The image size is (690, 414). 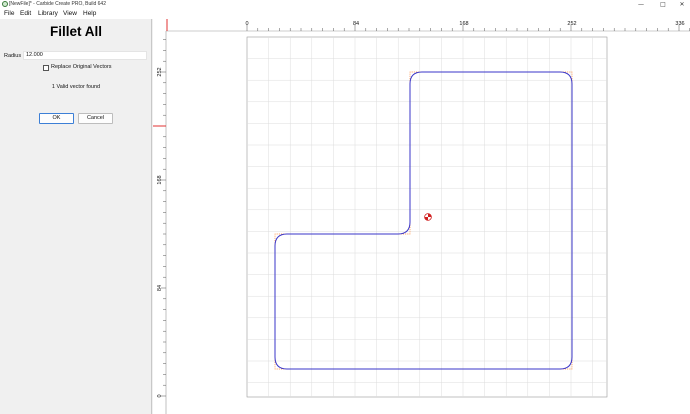 What do you see at coordinates (159, 222) in the screenshot?
I see `left-ruler` at bounding box center [159, 222].